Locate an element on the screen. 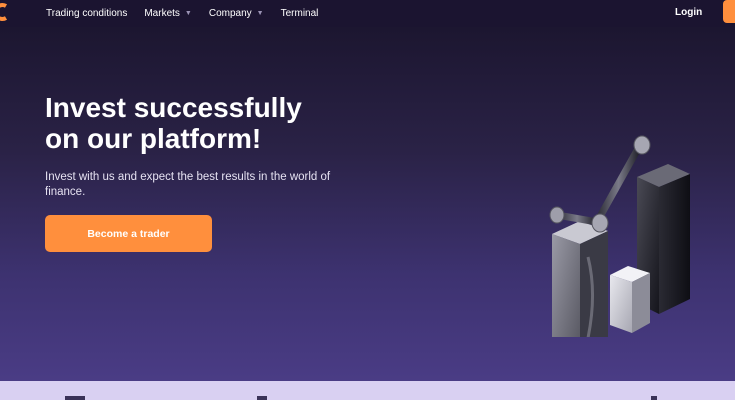  login-link: Login is located at coordinates (688, 12).